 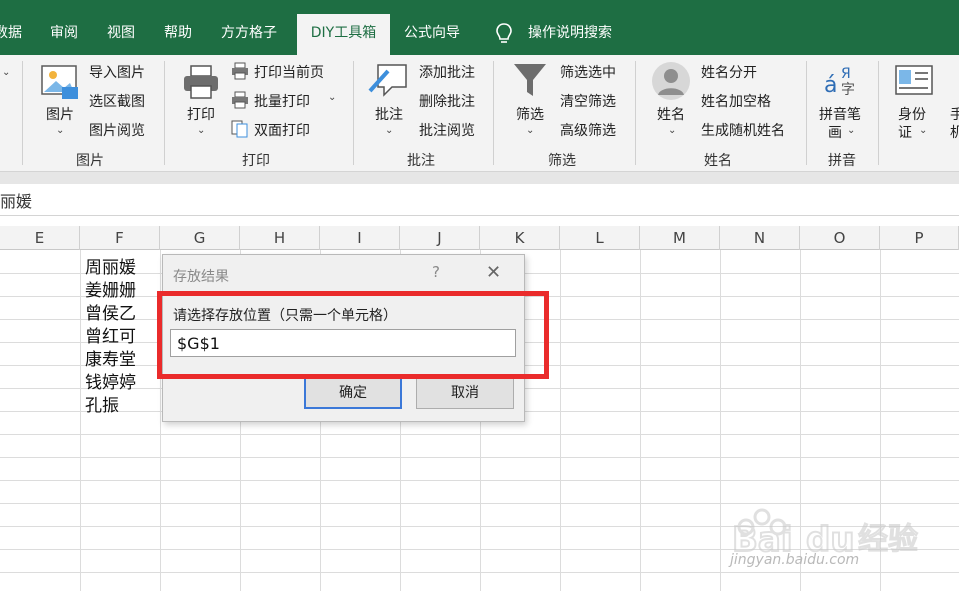 What do you see at coordinates (282, 130) in the screenshot?
I see `duplex-print-button: 双面打印` at bounding box center [282, 130].